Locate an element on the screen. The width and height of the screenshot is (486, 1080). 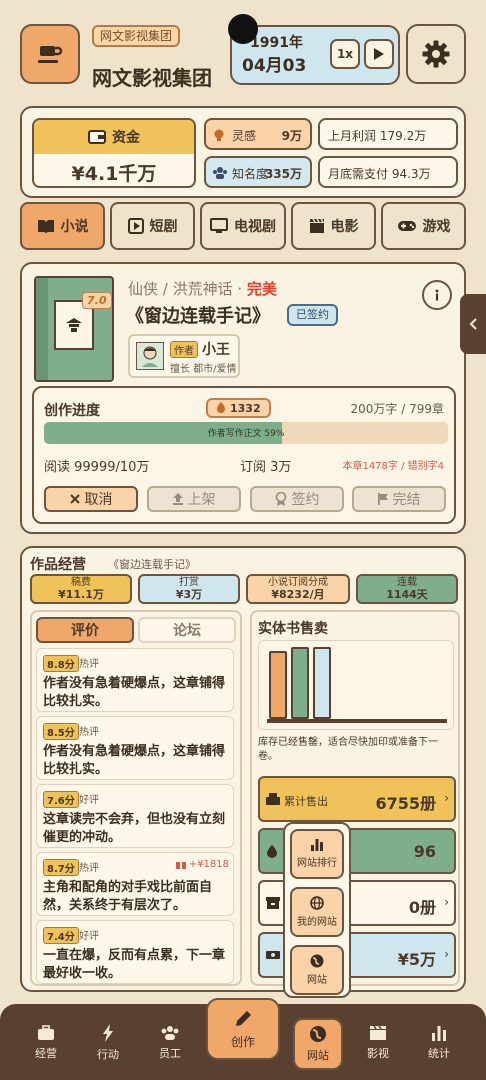
total-sold-row: 累计售出 6755册 › is located at coordinates (357, 799).